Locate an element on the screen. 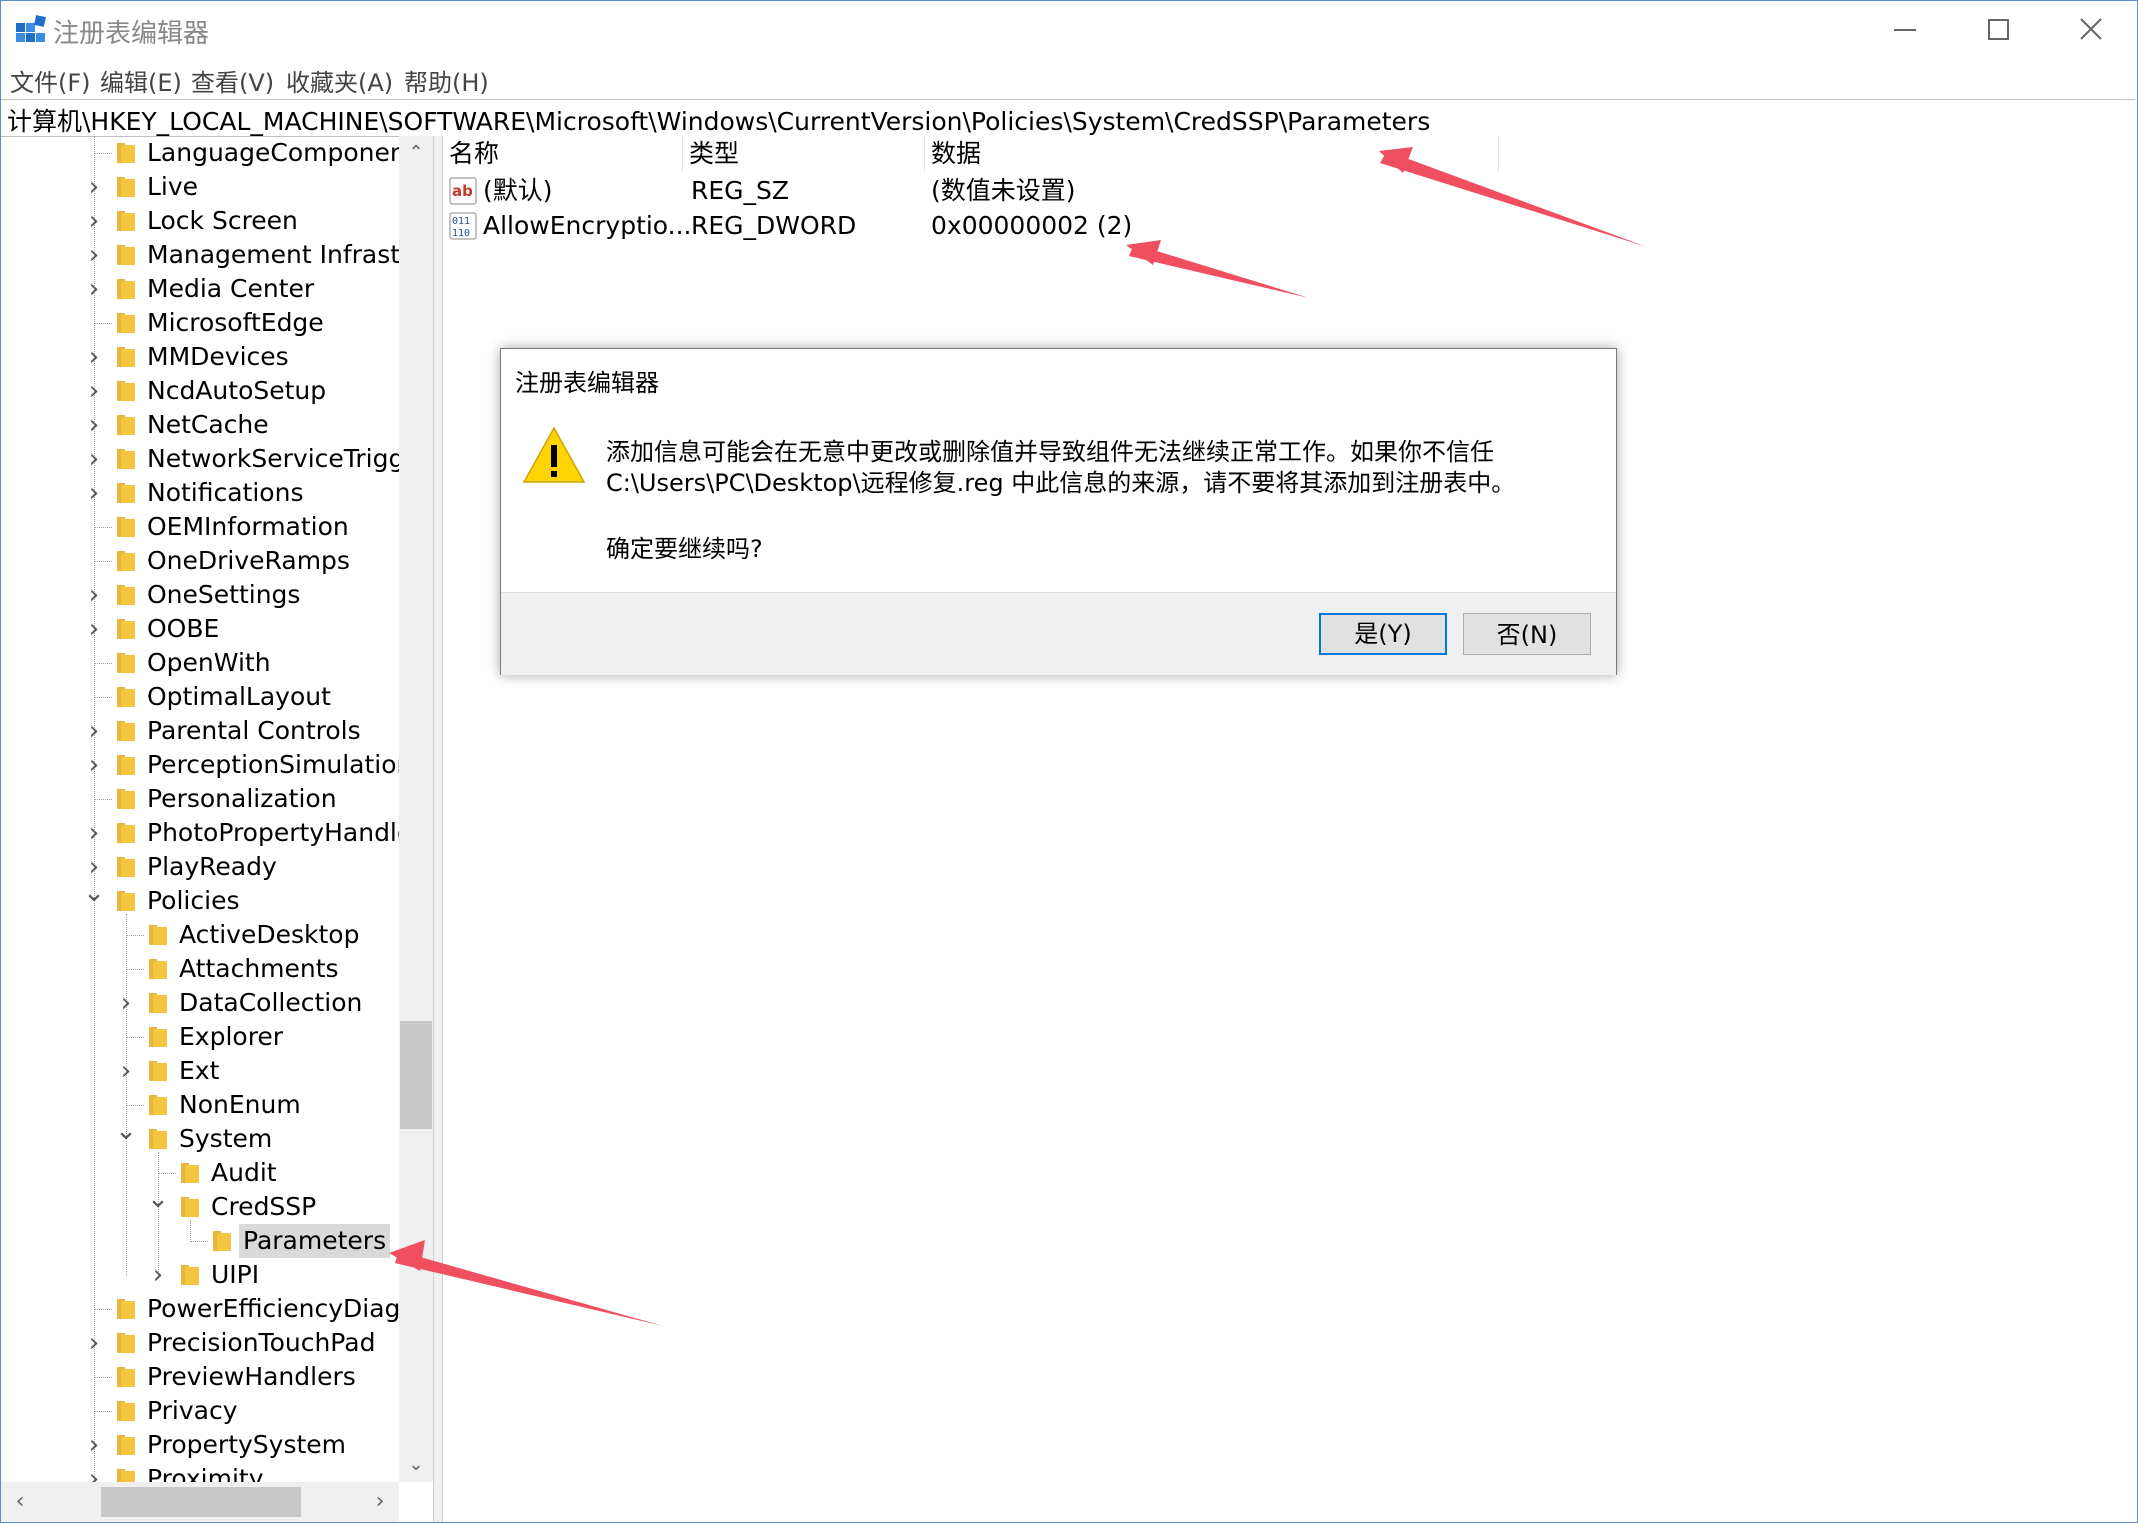 Image resolution: width=2138 pixels, height=1523 pixels. tree-node: › NetworkServiceTriggers is located at coordinates (217, 459).